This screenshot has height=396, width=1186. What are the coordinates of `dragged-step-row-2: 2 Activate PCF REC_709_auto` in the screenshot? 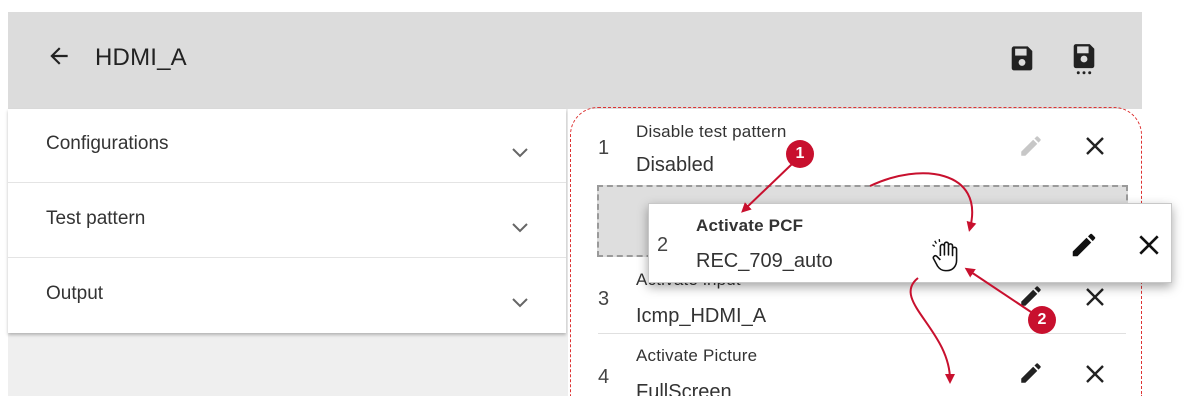 It's located at (910, 243).